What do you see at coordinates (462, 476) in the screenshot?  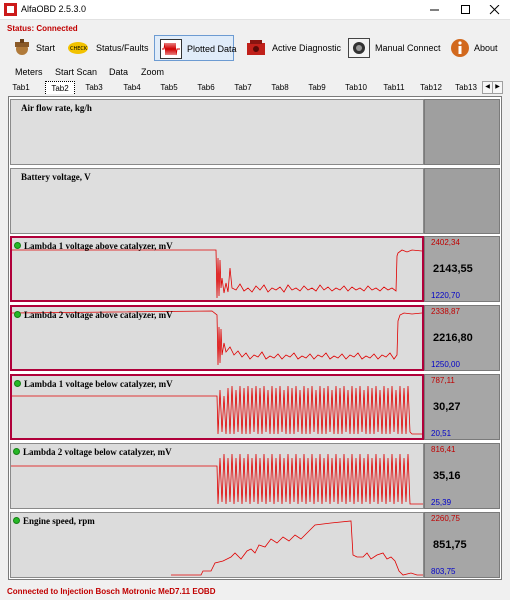 I see `value-panel: 816,41 35,16 25,39` at bounding box center [462, 476].